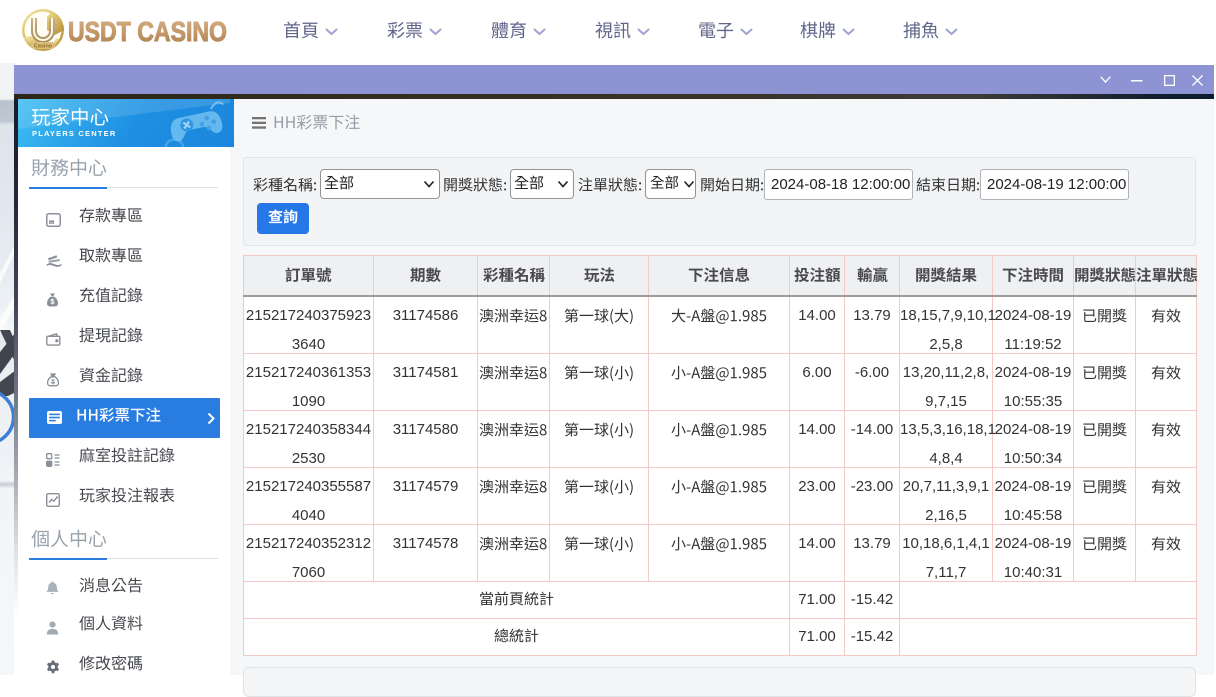  Describe the element at coordinates (147, 31) in the screenshot. I see `svg-text: USDT CASINO` at that location.